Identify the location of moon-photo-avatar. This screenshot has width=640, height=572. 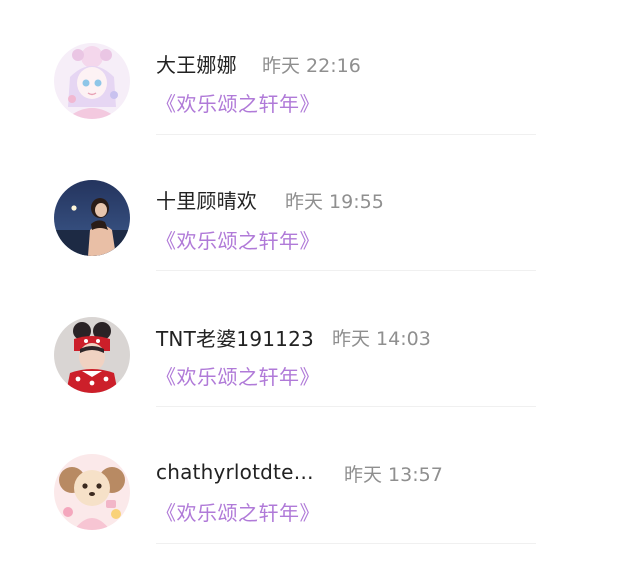
(92, 218).